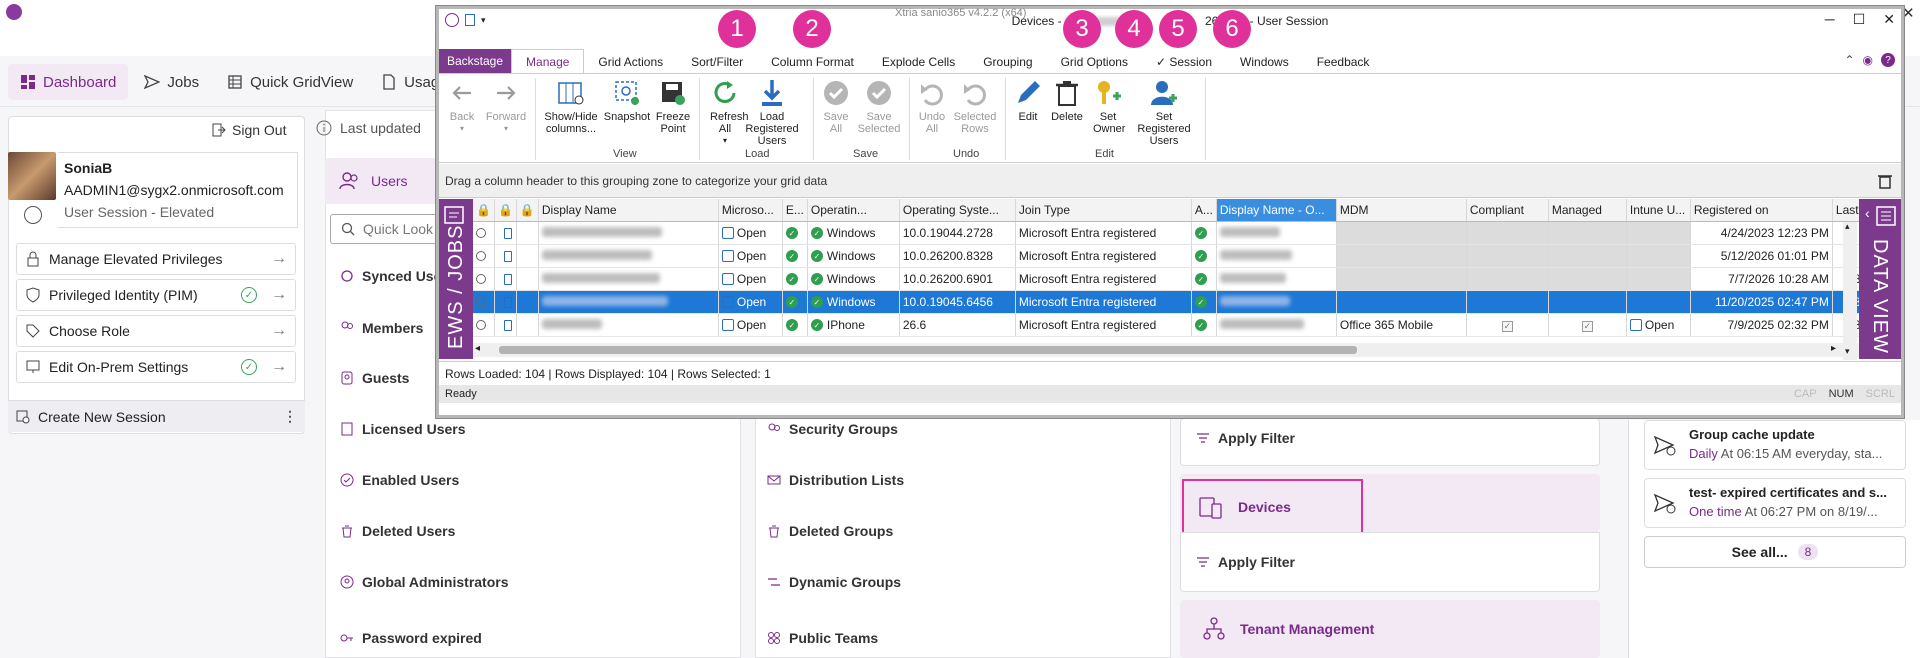 Image resolution: width=1920 pixels, height=658 pixels. What do you see at coordinates (879, 106) in the screenshot?
I see `save-selected-button: Save Selected` at bounding box center [879, 106].